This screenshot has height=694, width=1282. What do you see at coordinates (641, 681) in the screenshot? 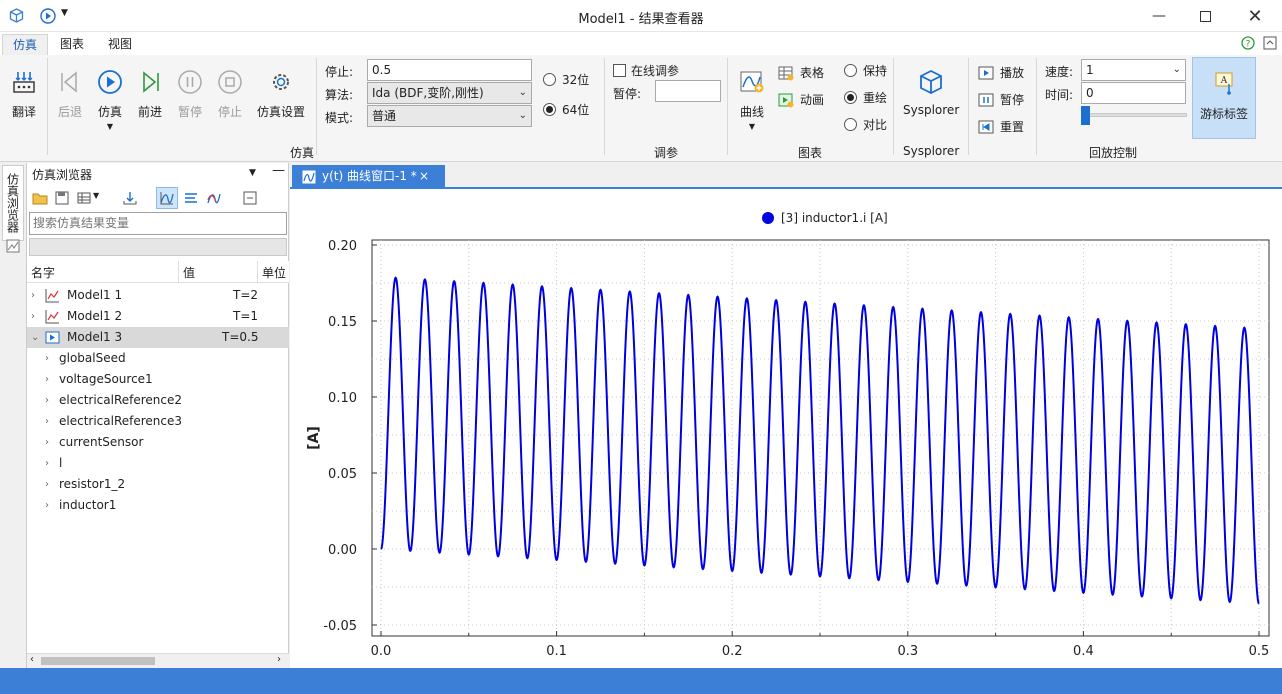
I see `status-bar` at bounding box center [641, 681].